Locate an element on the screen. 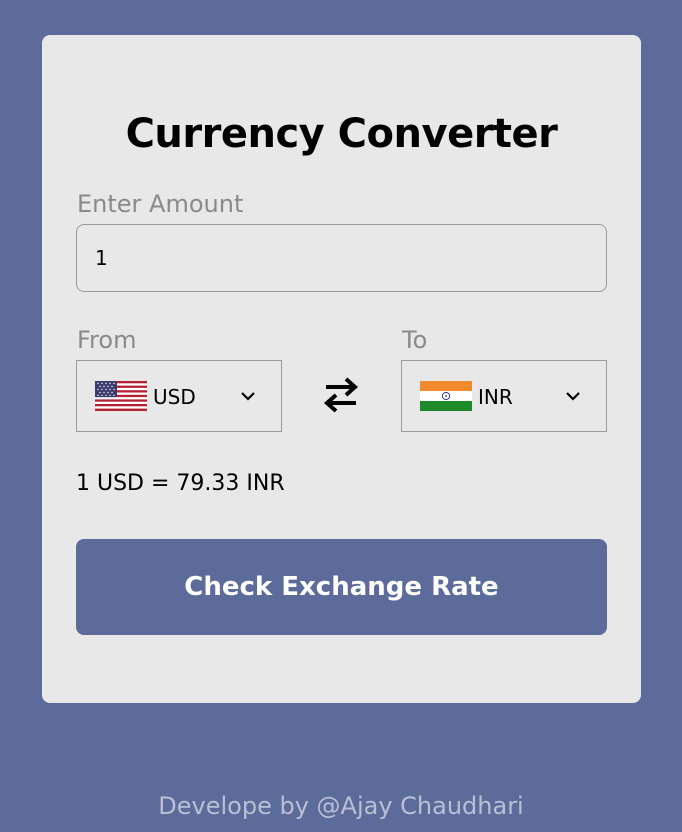 This screenshot has width=682, height=832. to-currency-select: INR is located at coordinates (504, 396).